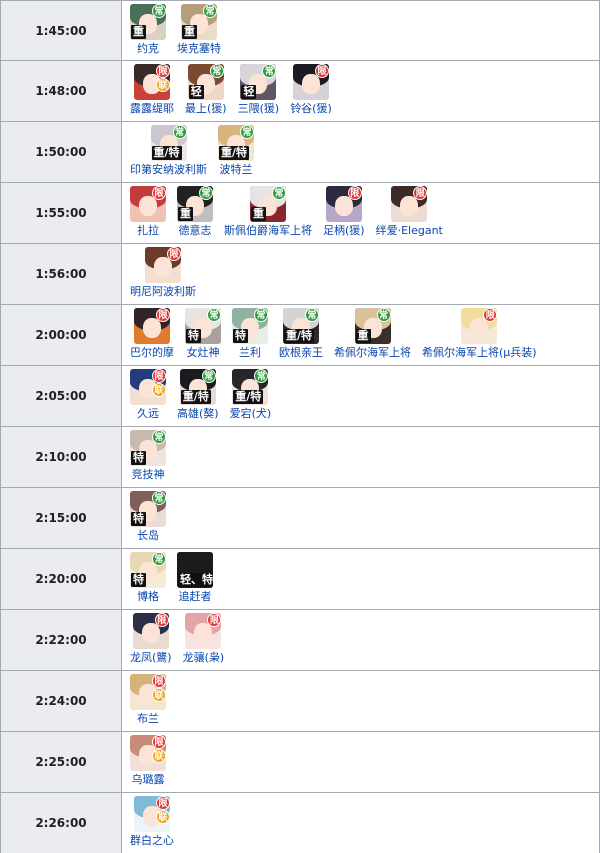 The width and height of the screenshot is (600, 853). Describe the element at coordinates (250, 352) in the screenshot. I see `ship-name-link: 兰利` at that location.